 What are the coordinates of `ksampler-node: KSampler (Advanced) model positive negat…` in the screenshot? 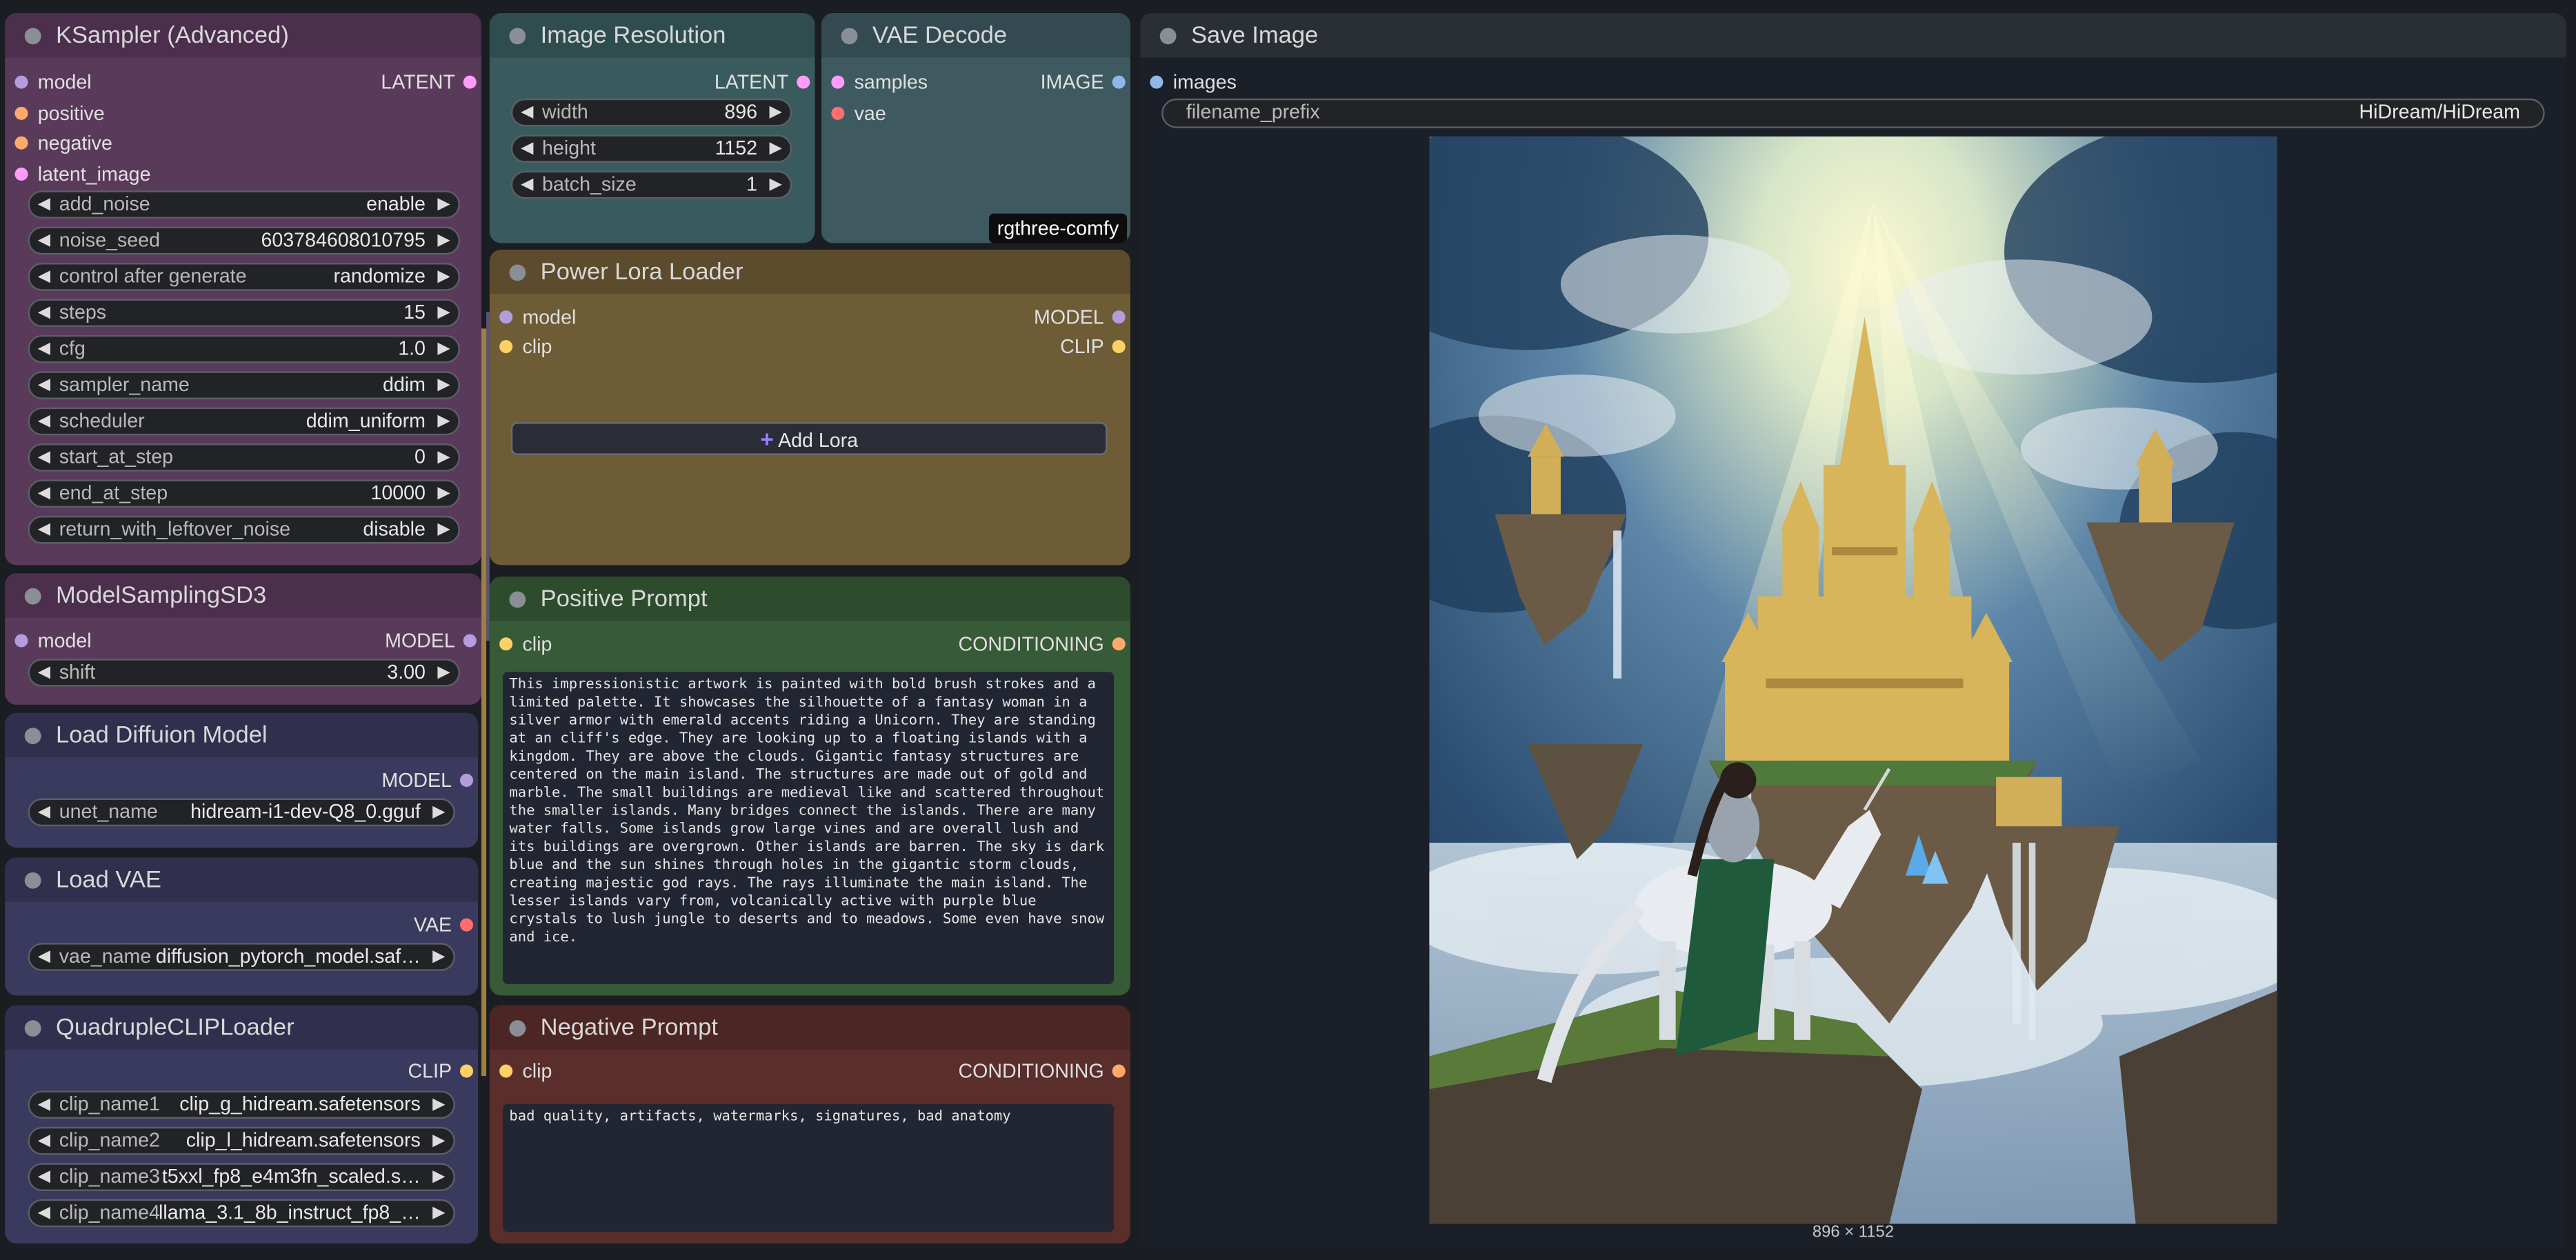 It's located at (243, 289).